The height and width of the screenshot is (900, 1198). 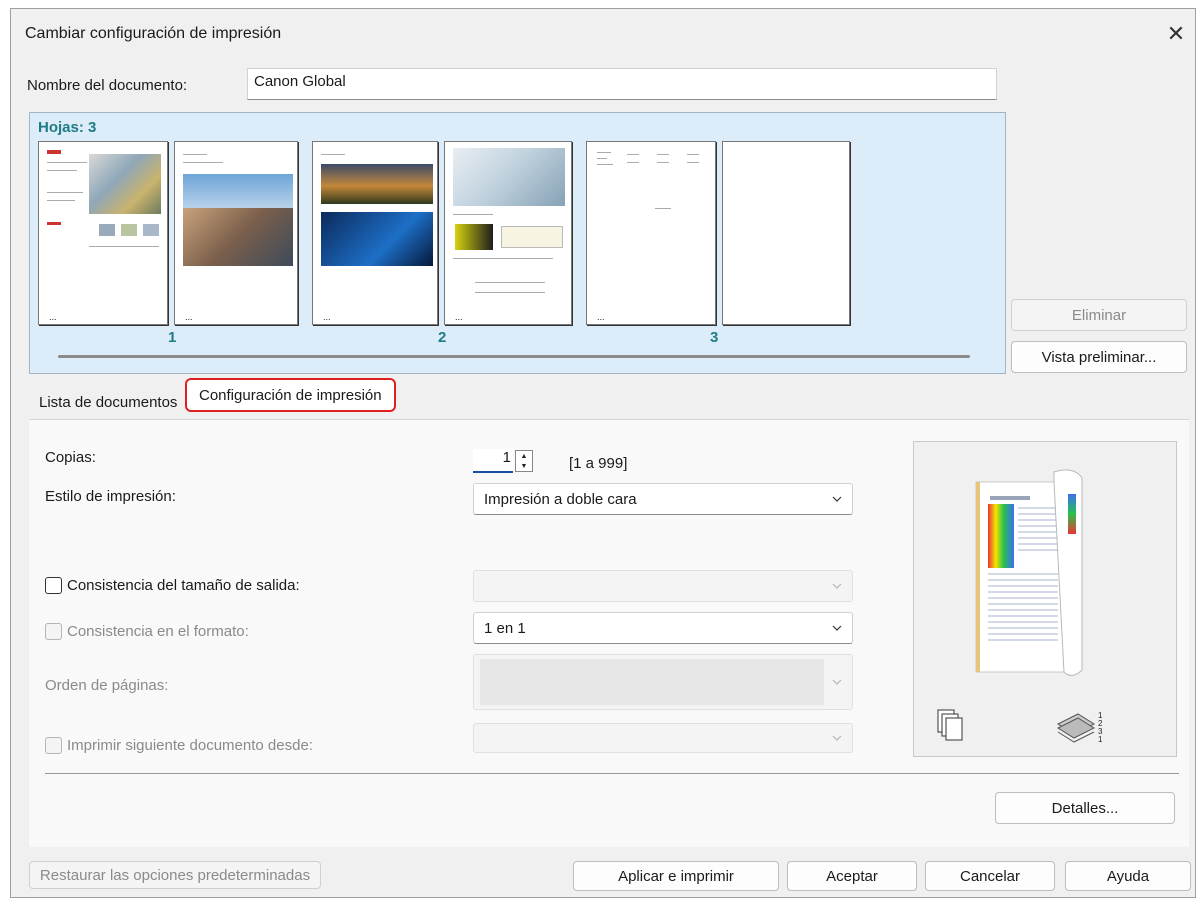 I want to click on print-layout-preview: 1 2 3 1, so click(x=1045, y=599).